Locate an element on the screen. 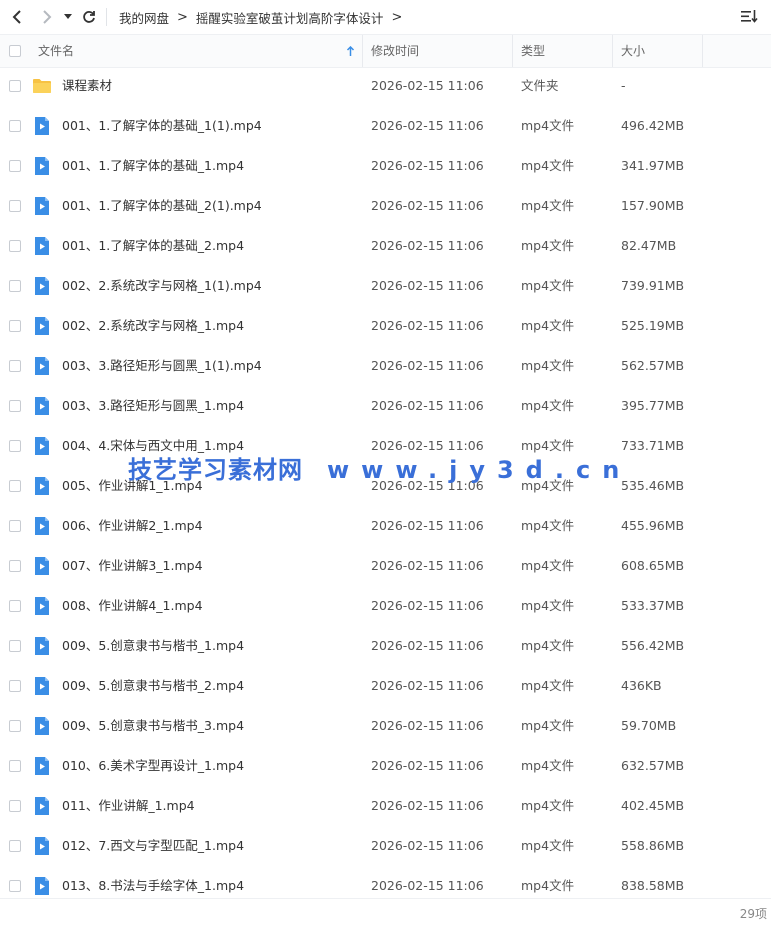 The image size is (771, 933). forward-button is located at coordinates (47, 17).